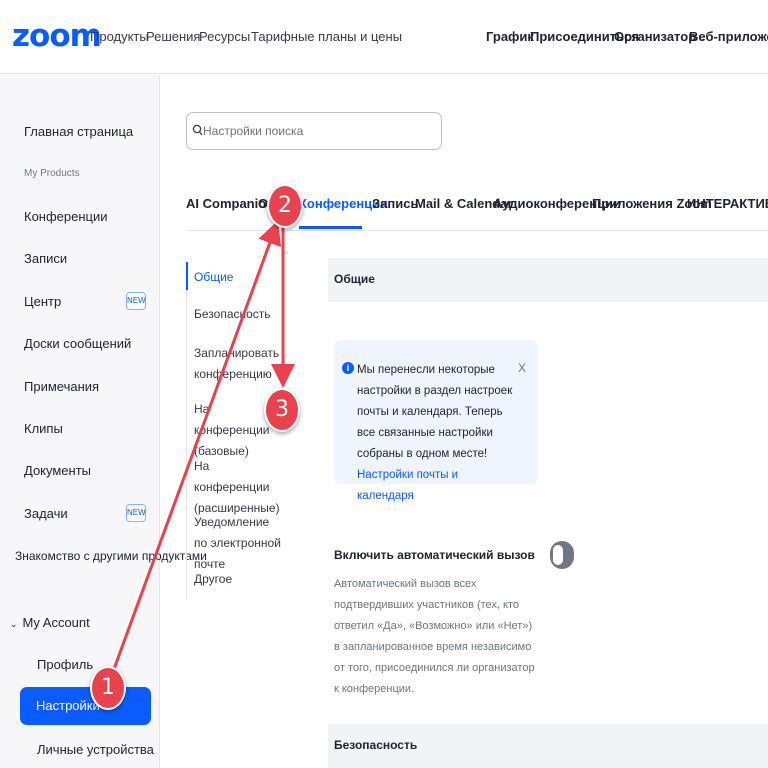  Describe the element at coordinates (314, 131) in the screenshot. I see `settings-search-input: Настройки поиска` at that location.